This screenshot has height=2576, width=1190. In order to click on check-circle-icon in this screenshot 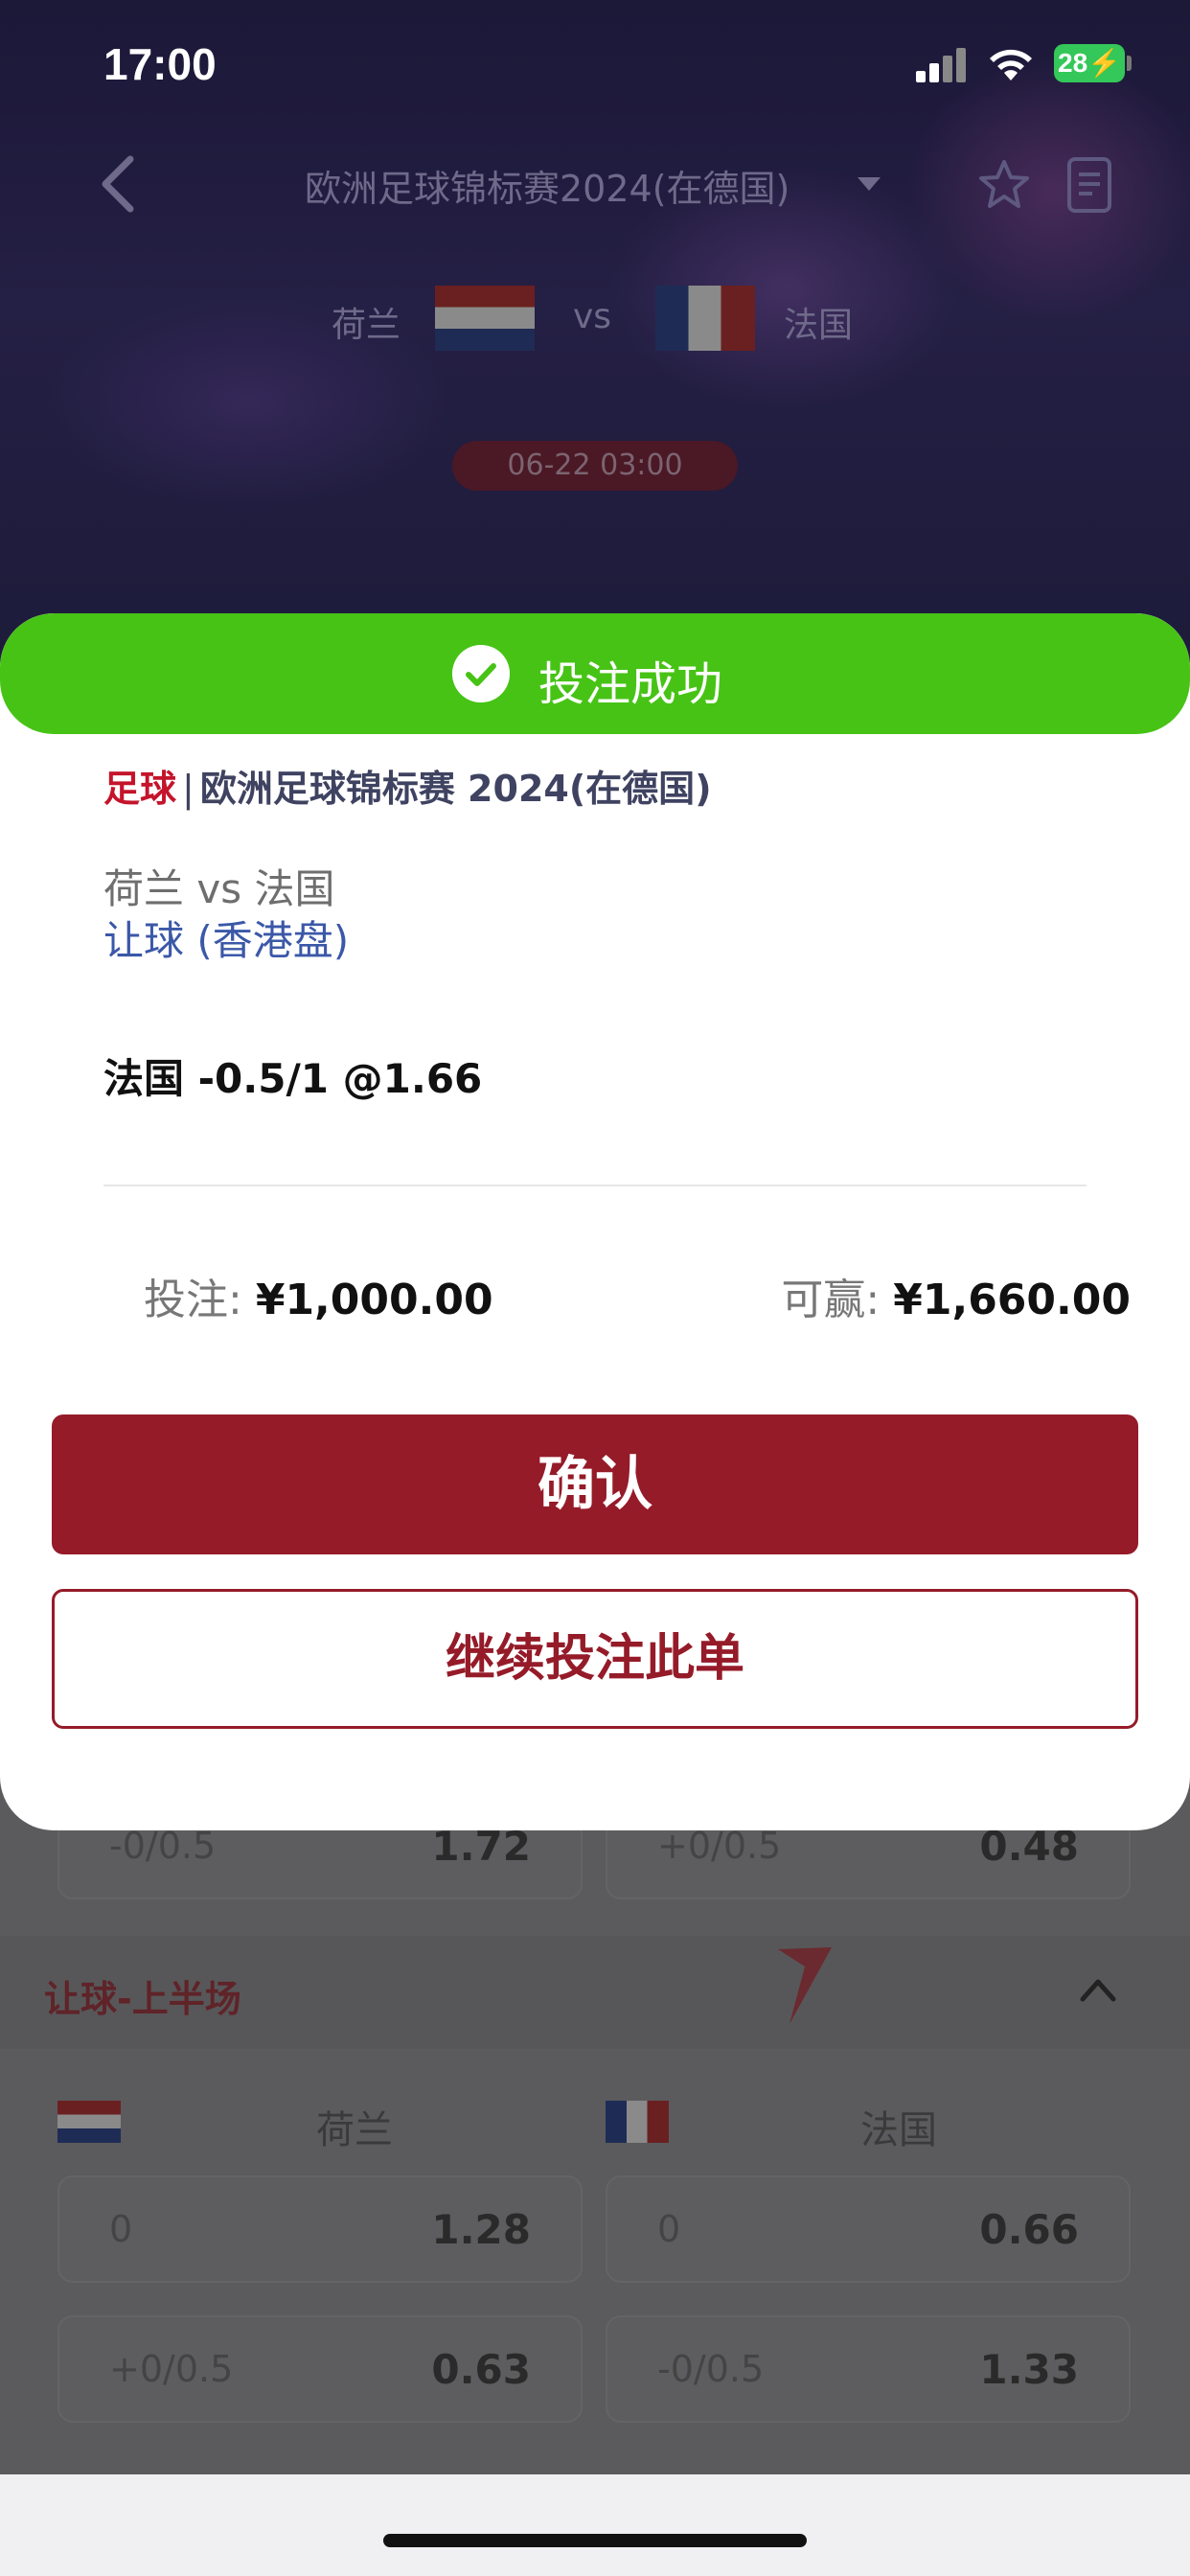, I will do `click(481, 673)`.